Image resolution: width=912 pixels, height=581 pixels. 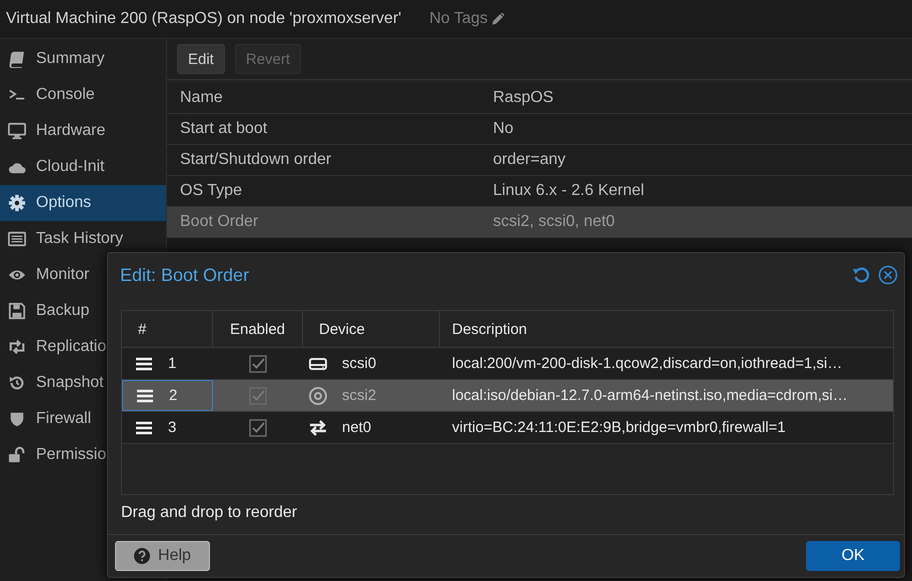 I want to click on settings-icon, so click(x=17, y=203).